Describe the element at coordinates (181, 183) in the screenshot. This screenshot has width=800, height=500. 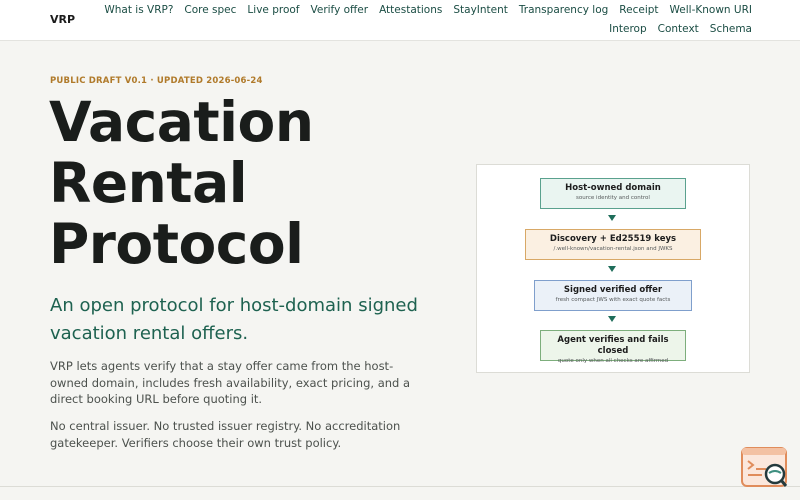
I see `page-title: Vacation Rental Protocol` at that location.